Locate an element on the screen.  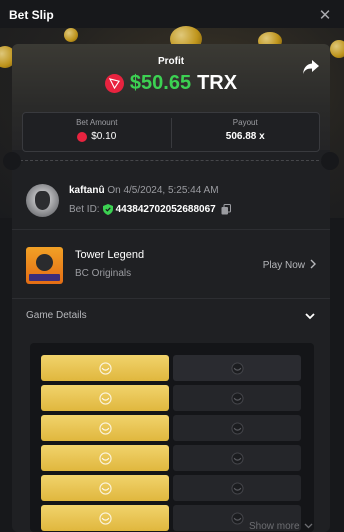
bet-id-value: 443842702052688067 is located at coordinates (165, 209).